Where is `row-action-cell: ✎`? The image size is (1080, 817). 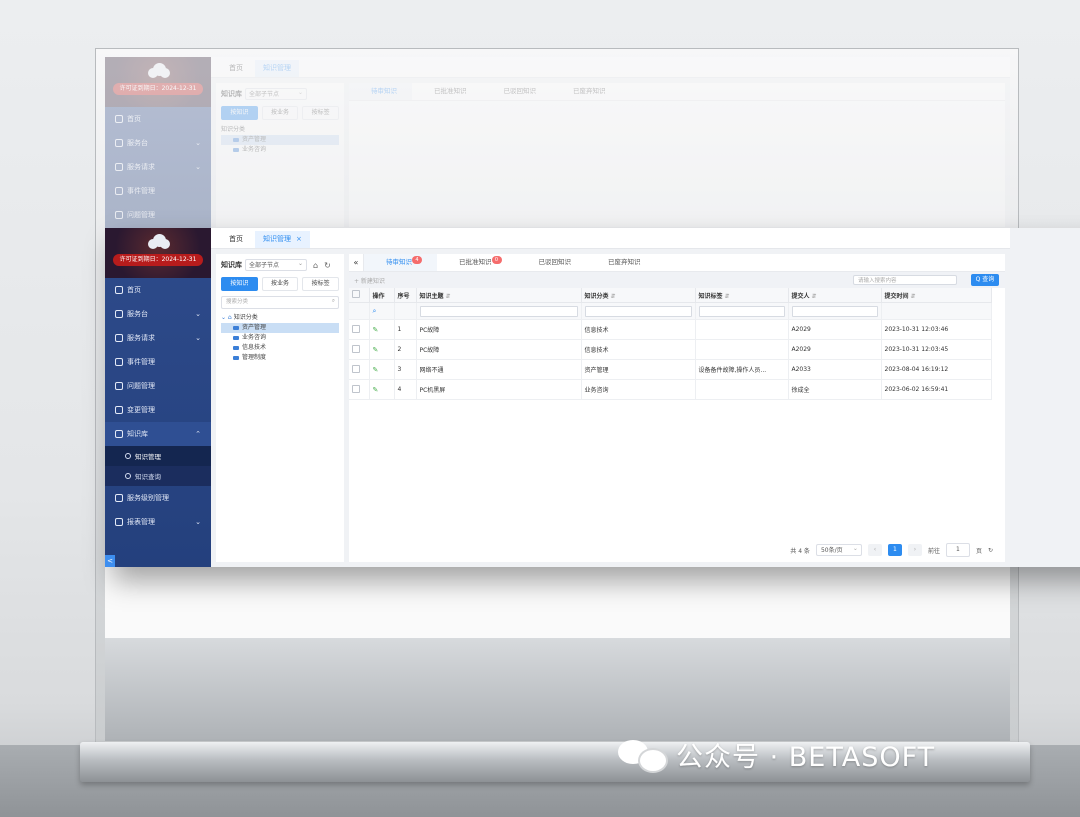
row-action-cell: ✎ is located at coordinates (382, 369).